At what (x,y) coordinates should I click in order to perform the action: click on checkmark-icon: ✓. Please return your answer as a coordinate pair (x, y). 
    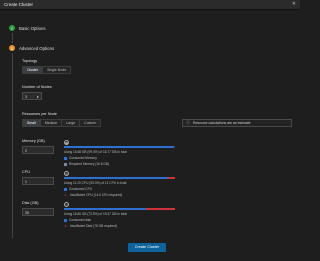
    Looking at the image, I should click on (12, 28).